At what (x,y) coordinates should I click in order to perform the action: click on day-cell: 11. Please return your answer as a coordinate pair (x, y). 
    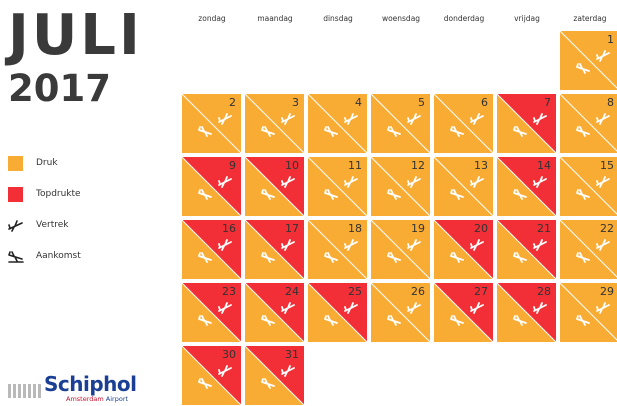
    Looking at the image, I should click on (337, 186).